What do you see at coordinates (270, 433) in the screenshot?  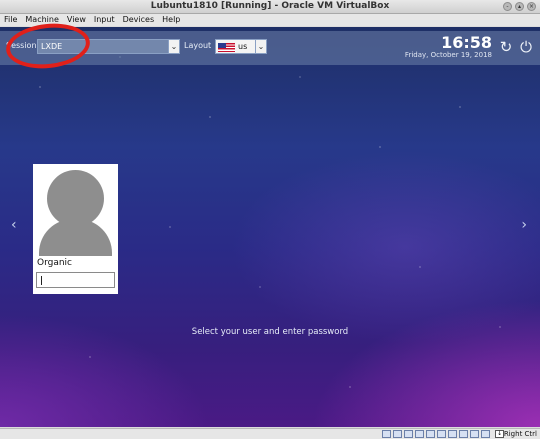 I see `vbox-status-bar: ↓ Right Ctrl` at bounding box center [270, 433].